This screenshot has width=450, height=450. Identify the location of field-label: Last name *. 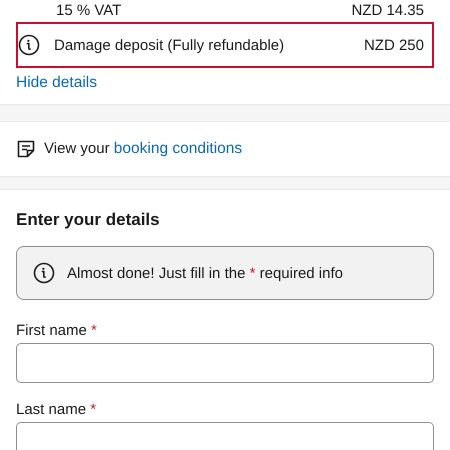
(57, 409).